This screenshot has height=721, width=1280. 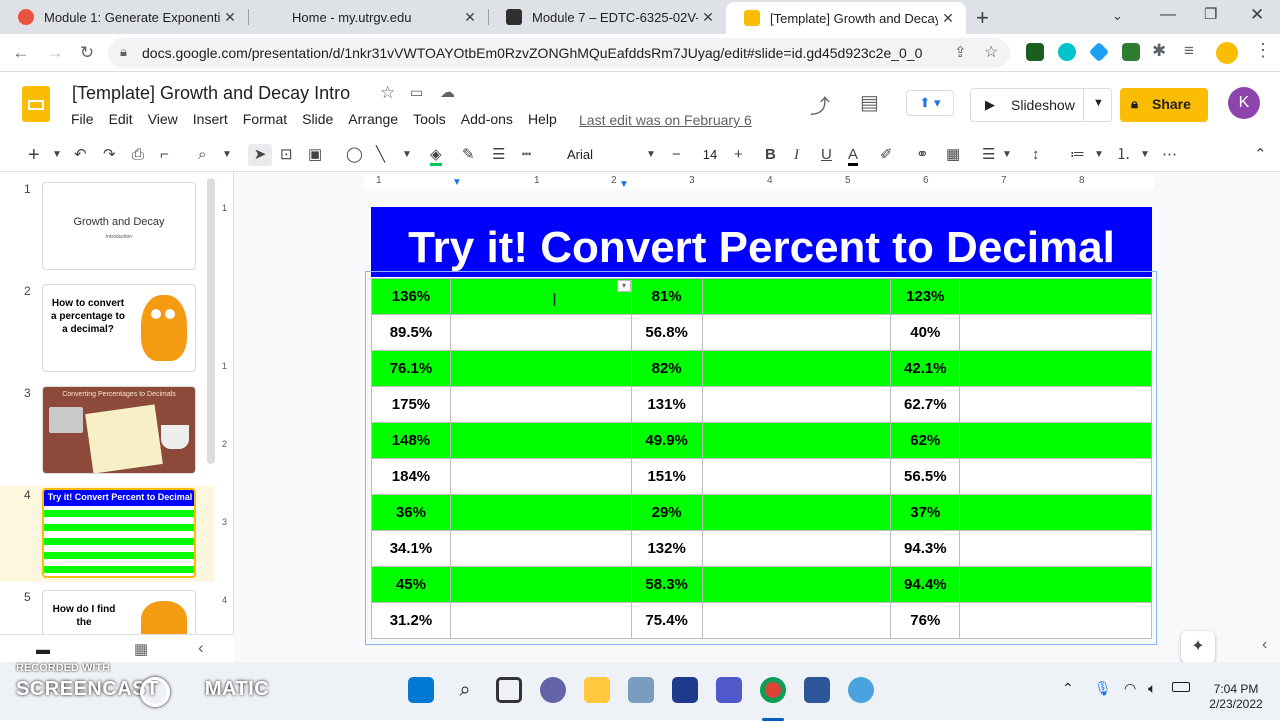 What do you see at coordinates (729, 690) in the screenshot?
I see `teams-icon` at bounding box center [729, 690].